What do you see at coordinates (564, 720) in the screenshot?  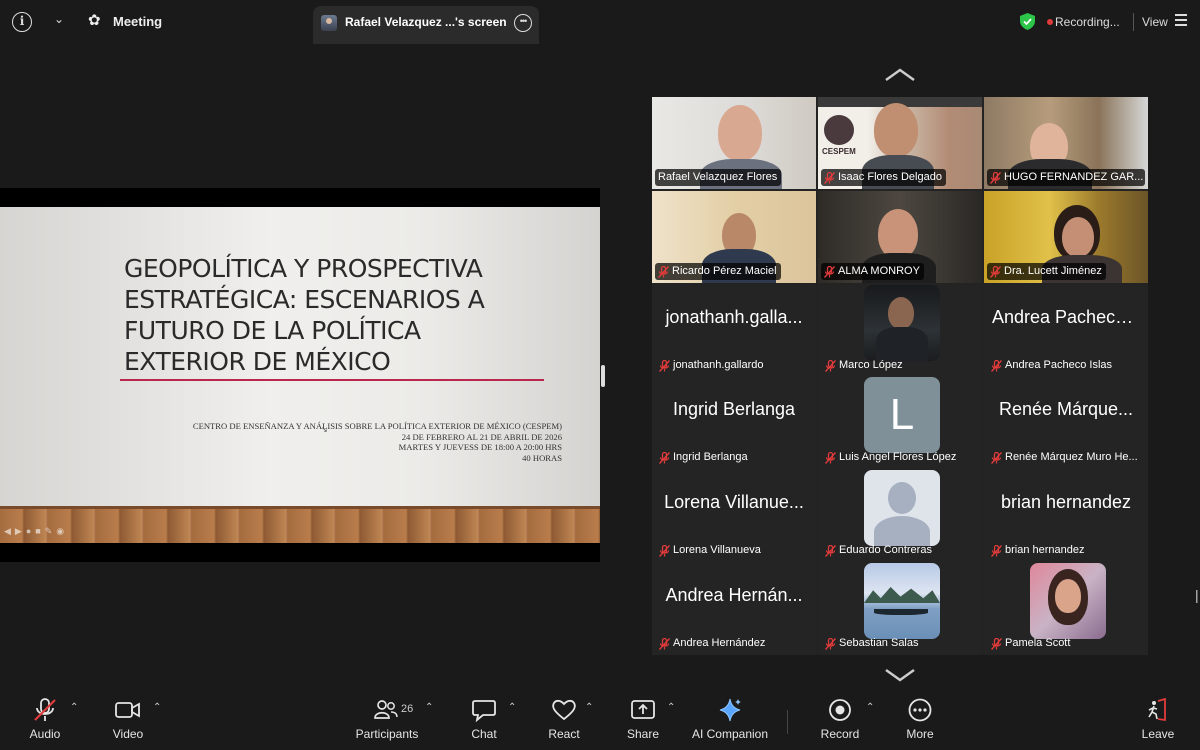 I see `react-button: React` at bounding box center [564, 720].